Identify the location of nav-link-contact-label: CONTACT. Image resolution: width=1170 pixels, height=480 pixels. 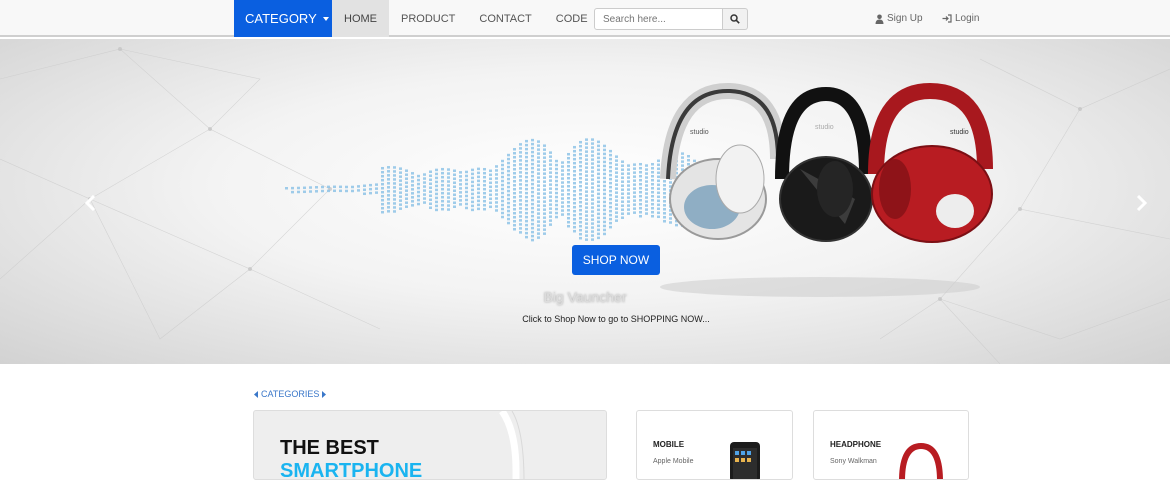
(505, 18).